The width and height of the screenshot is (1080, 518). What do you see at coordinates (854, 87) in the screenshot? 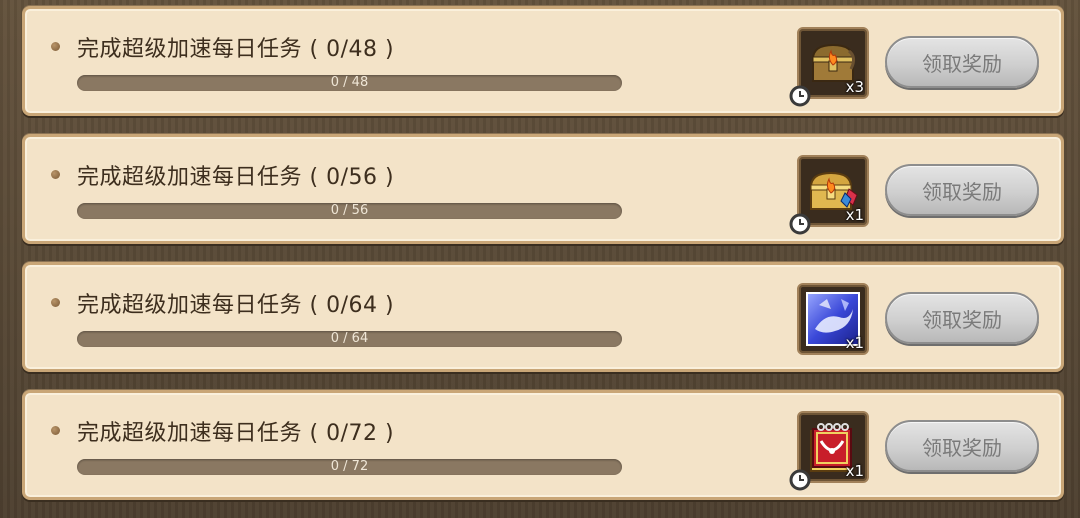
I see `reward-quantity: x3` at bounding box center [854, 87].